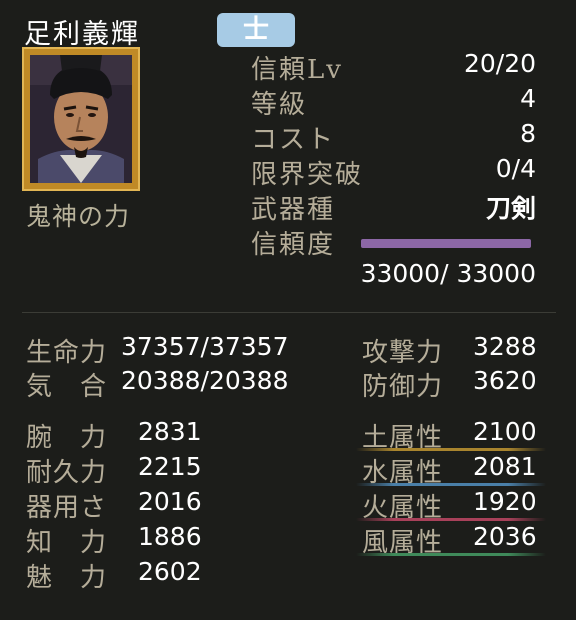  Describe the element at coordinates (505, 380) in the screenshot. I see `defense-value: 3620` at that location.